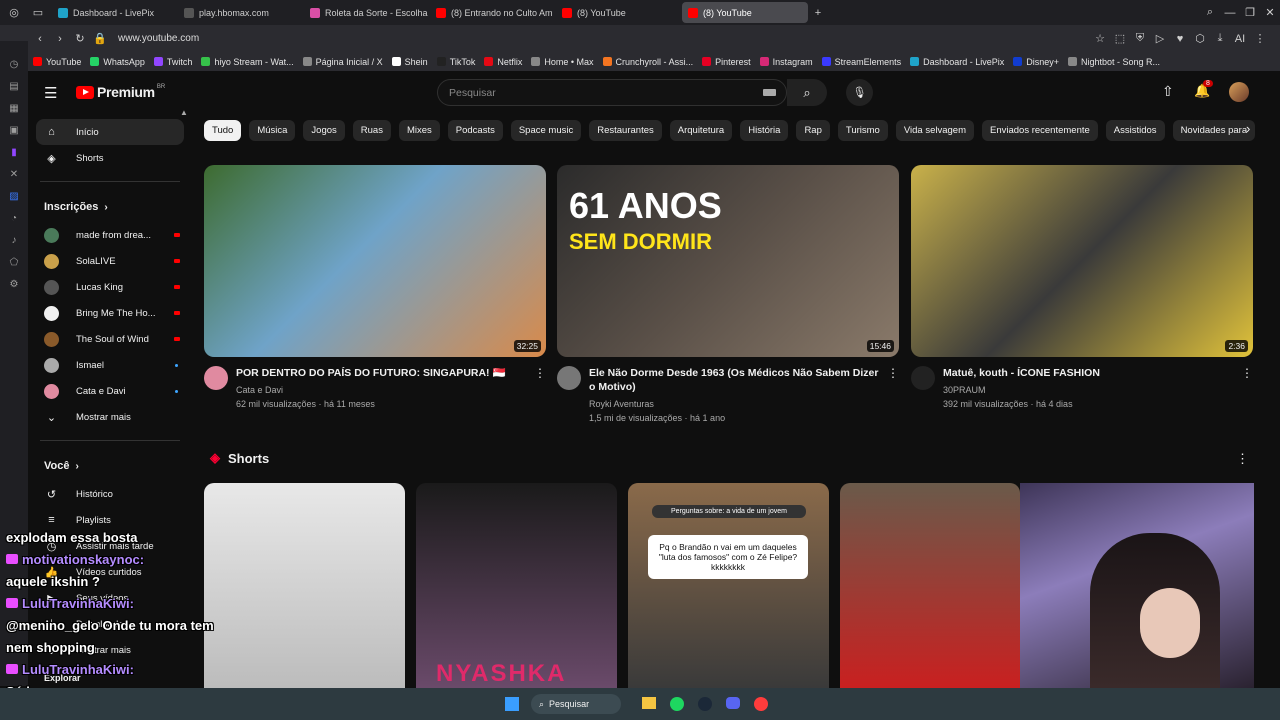 This screenshot has width=1280, height=720. Describe the element at coordinates (726, 62) in the screenshot. I see `bookmark-item: Pinterest` at that location.